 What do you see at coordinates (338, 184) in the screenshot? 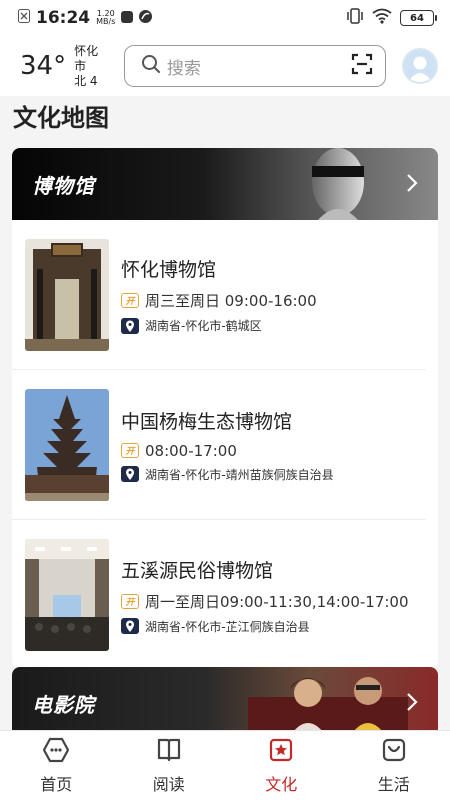
I see `statue-image` at bounding box center [338, 184].